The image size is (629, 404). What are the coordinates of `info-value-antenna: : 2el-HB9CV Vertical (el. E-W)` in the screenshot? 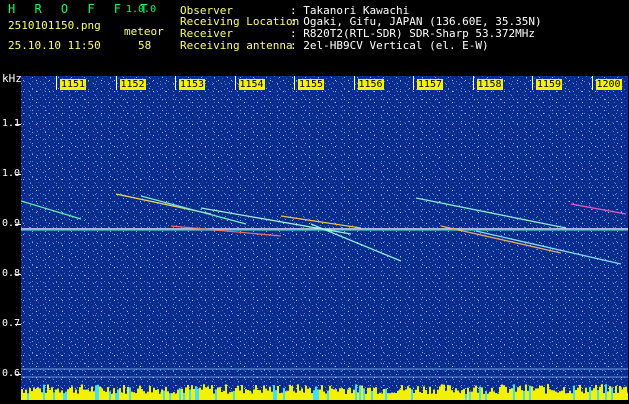 It's located at (389, 45).